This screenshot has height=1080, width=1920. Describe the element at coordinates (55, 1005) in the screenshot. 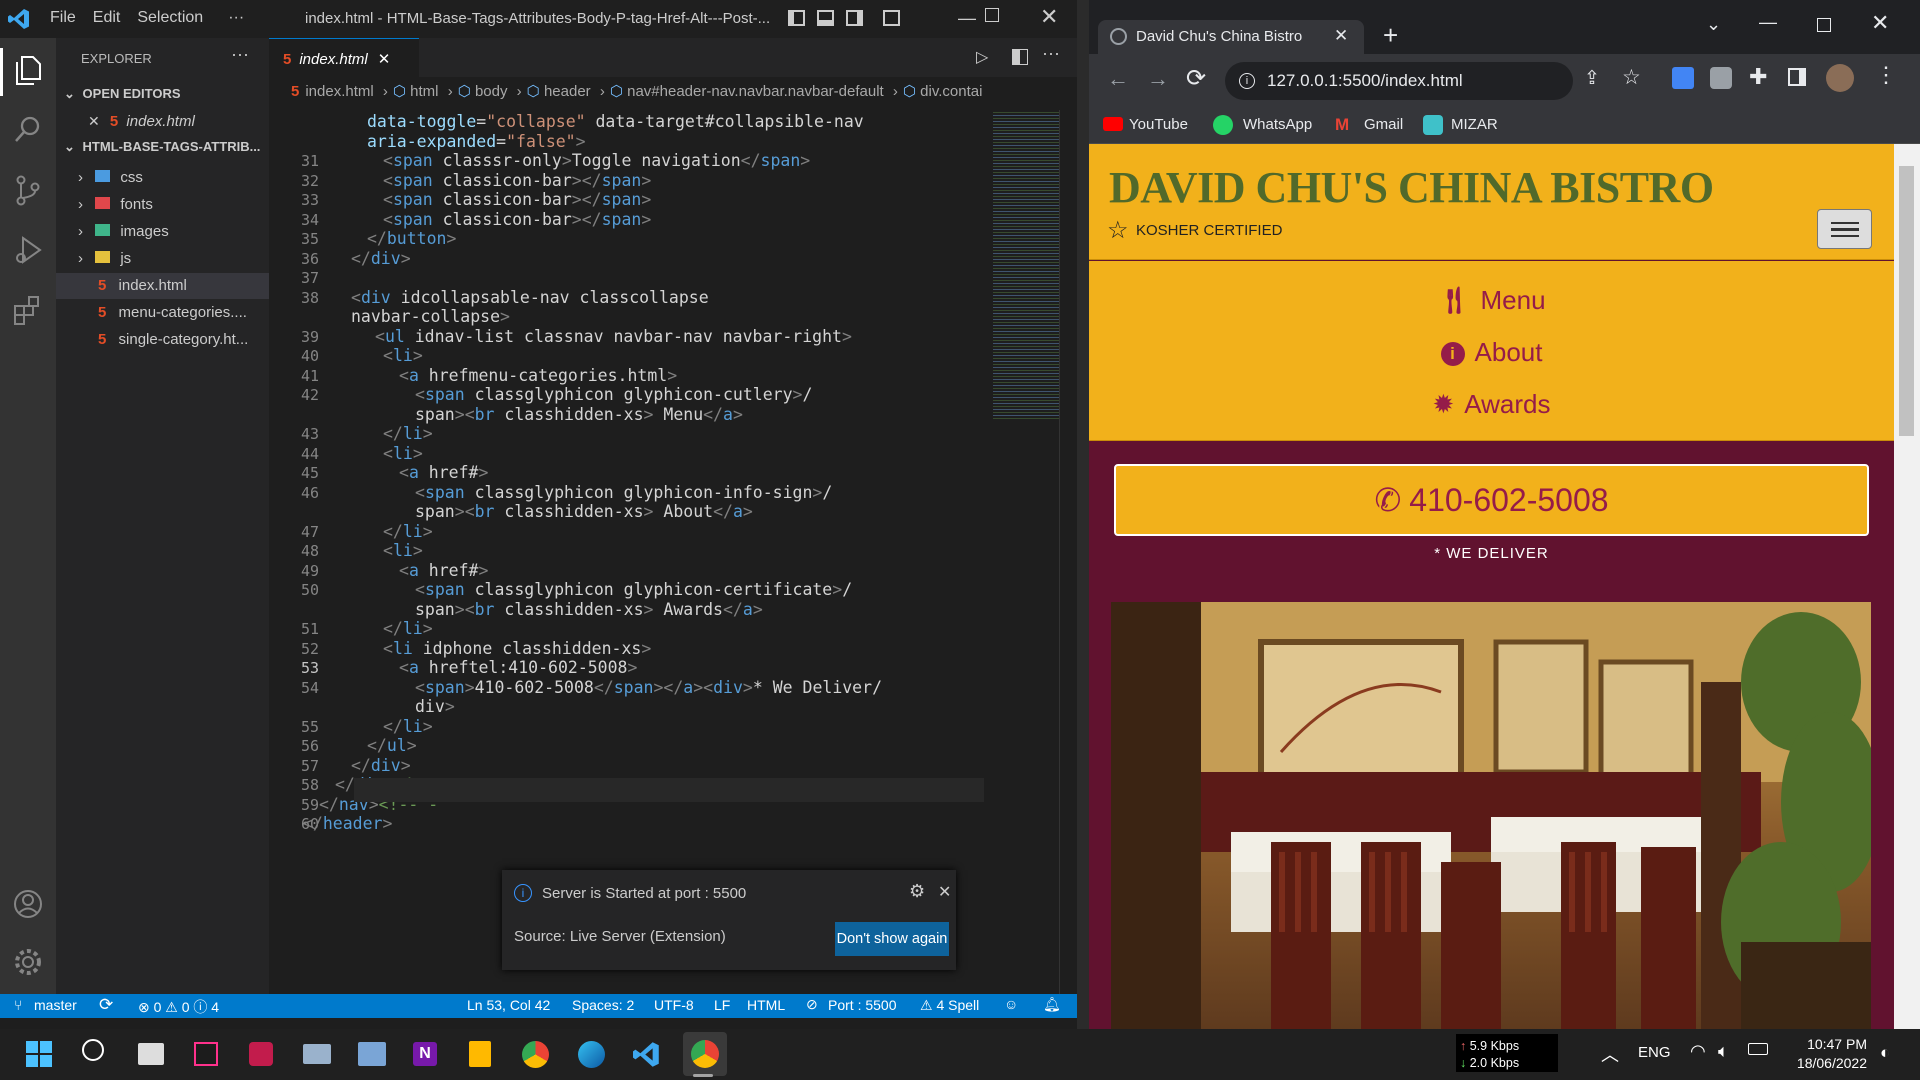

I see `status-branch: master` at that location.